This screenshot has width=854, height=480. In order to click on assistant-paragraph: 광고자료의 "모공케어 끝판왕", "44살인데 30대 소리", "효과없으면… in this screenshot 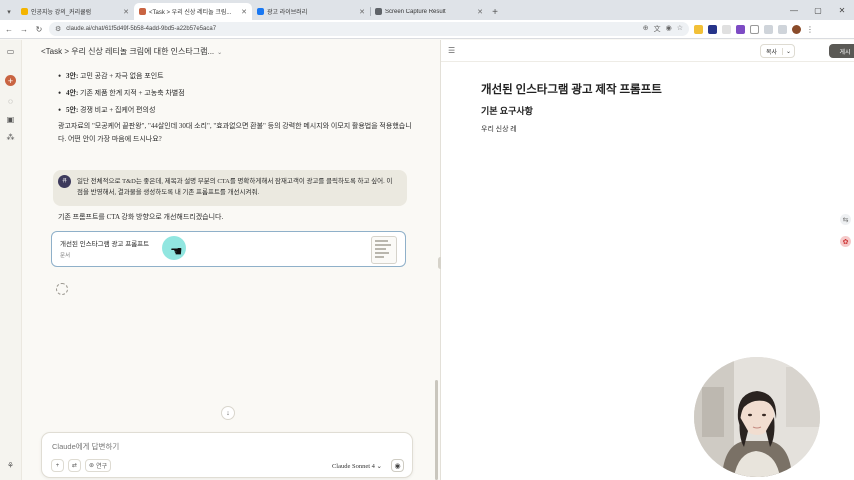, I will do `click(235, 132)`.